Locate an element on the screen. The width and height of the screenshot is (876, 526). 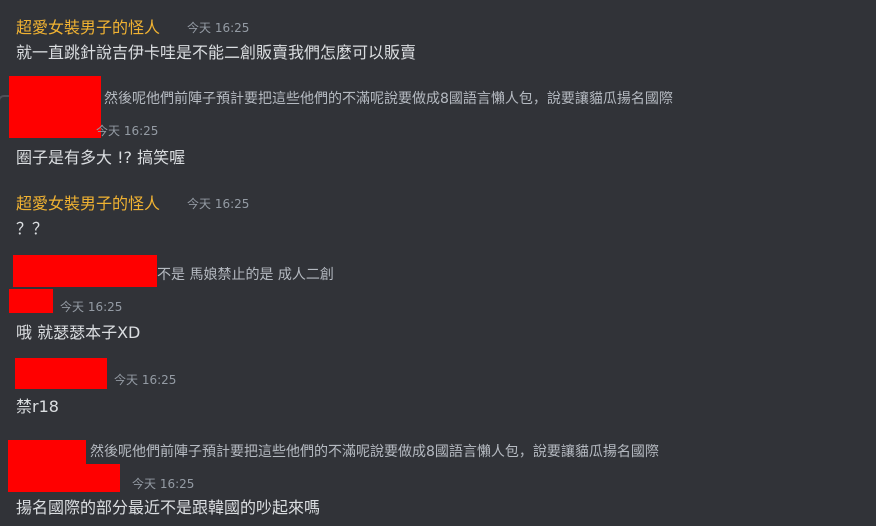
reply-preview: 不是 馬娘禁止的是 成人二創 is located at coordinates (245, 274).